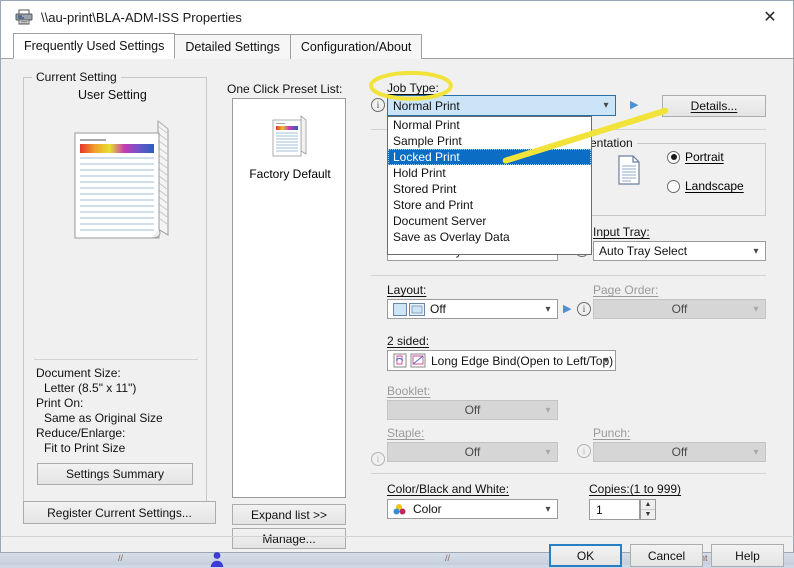 Image resolution: width=794 pixels, height=568 pixels. I want to click on page-order-combo: Off ▾, so click(679, 309).